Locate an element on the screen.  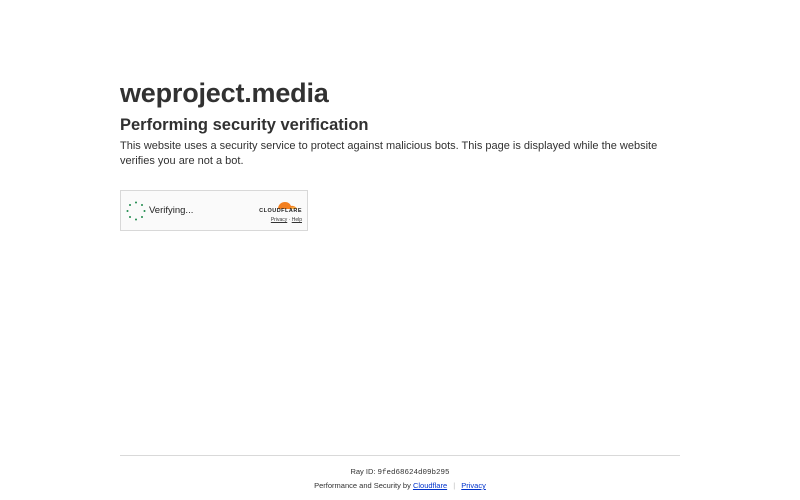
footer-privacy-link: Privacy is located at coordinates (473, 485).